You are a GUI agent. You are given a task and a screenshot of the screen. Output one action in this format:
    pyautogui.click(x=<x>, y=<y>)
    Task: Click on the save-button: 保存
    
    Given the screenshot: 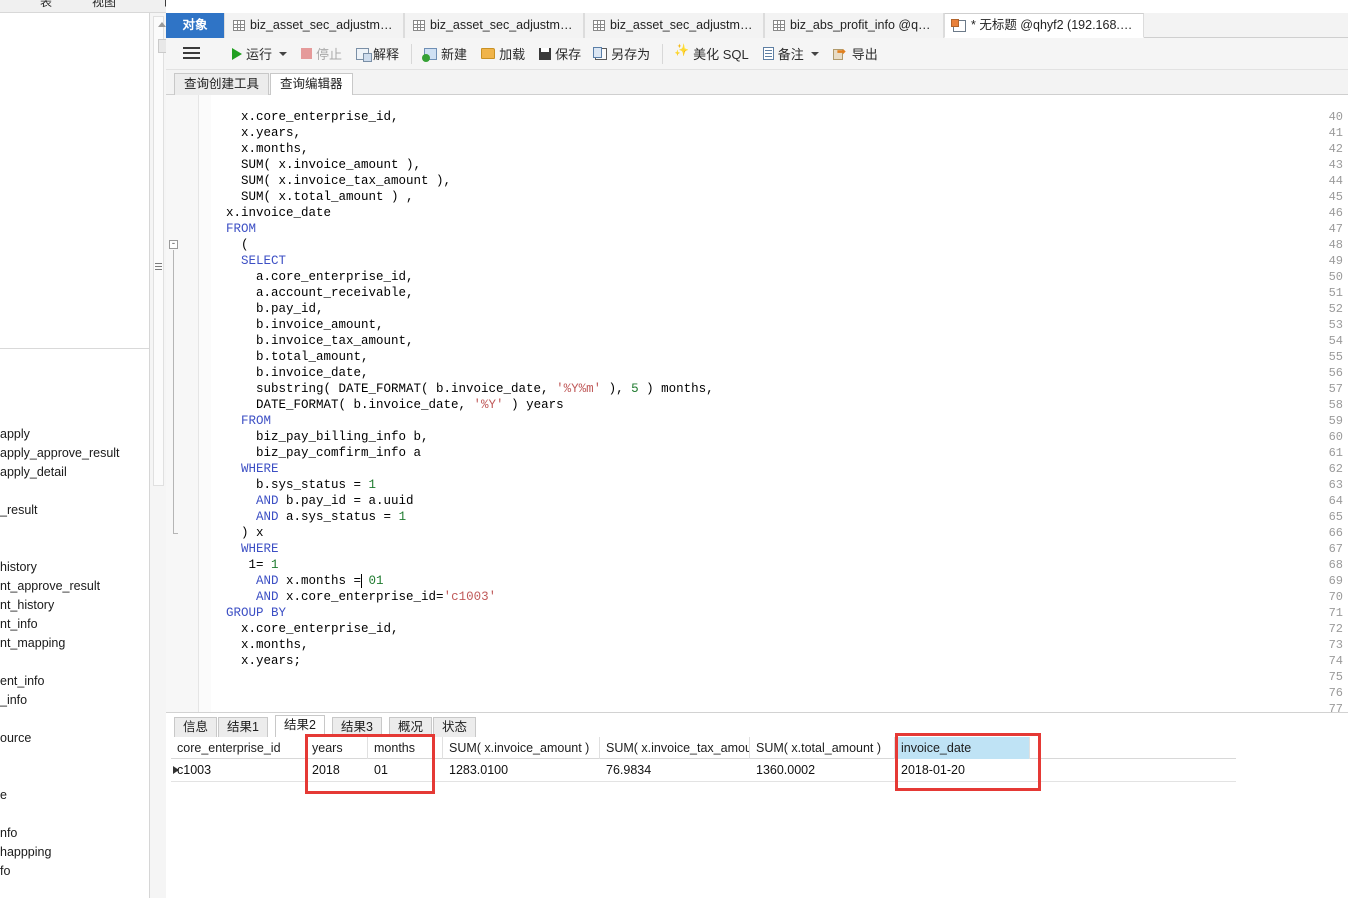 What is the action you would take?
    pyautogui.click(x=560, y=54)
    